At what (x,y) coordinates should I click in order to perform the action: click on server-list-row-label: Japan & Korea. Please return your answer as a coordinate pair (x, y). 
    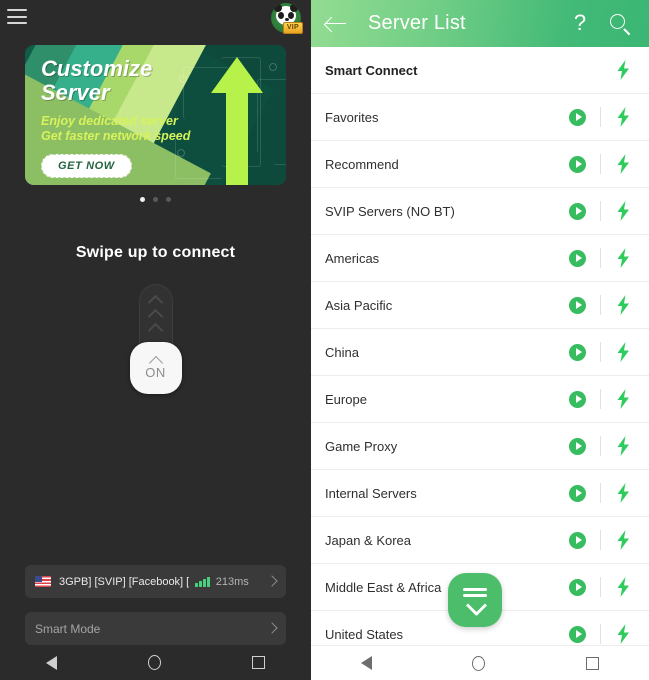
    Looking at the image, I should click on (368, 540).